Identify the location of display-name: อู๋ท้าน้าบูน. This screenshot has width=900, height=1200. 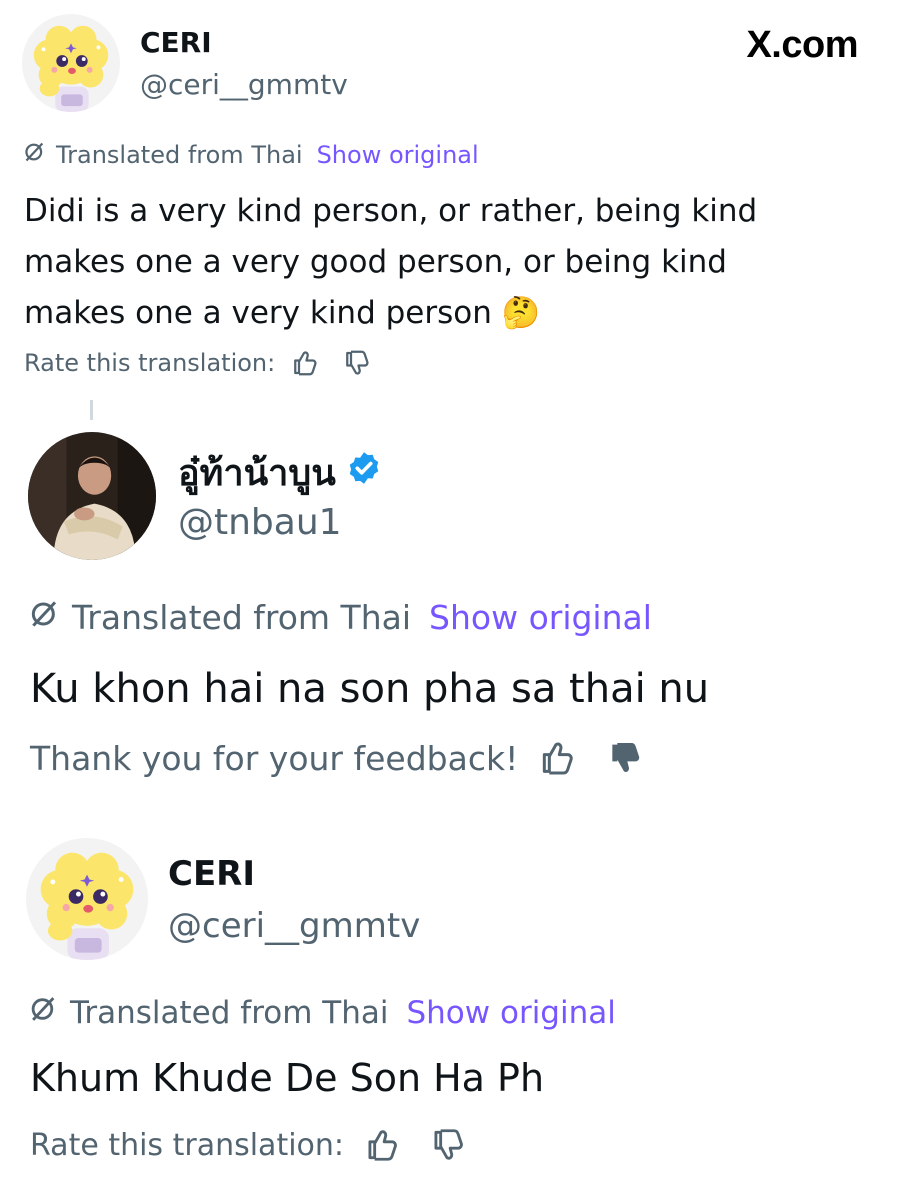
(257, 472).